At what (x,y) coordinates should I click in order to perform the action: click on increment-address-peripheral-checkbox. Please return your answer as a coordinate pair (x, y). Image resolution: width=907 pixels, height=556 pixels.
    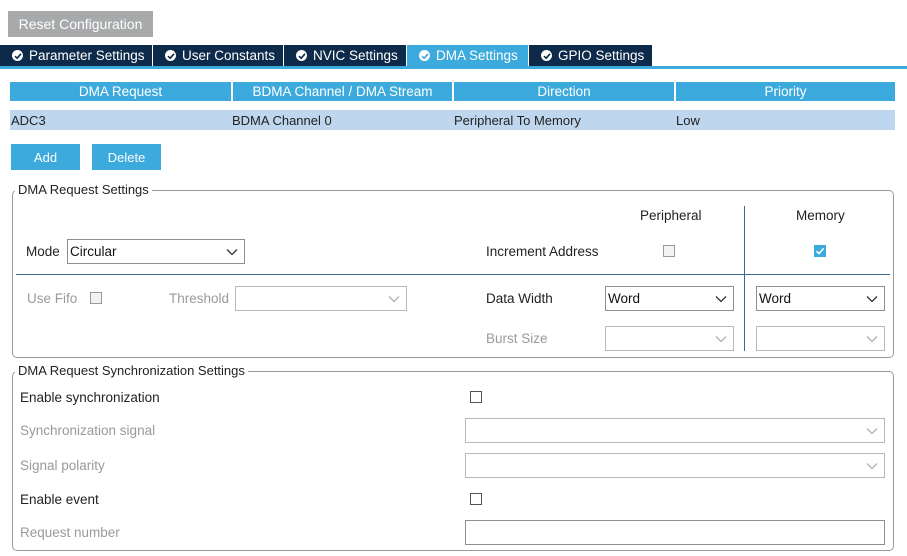
    Looking at the image, I should click on (669, 251).